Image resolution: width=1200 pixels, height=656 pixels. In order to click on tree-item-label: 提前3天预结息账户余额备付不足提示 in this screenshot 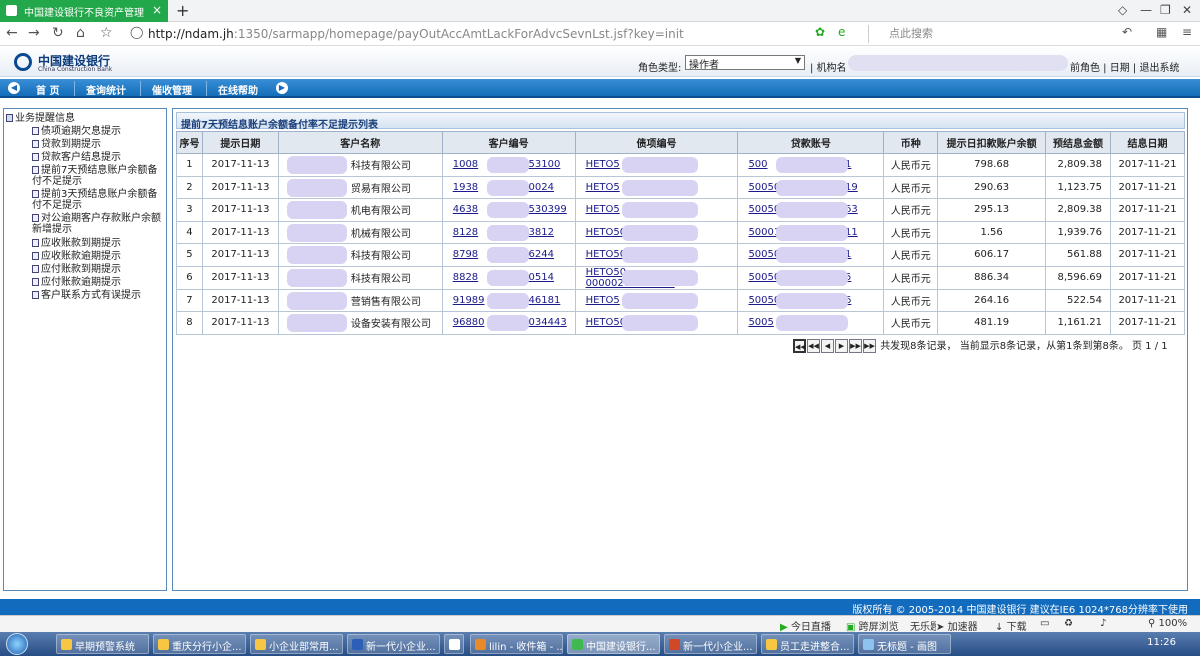, I will do `click(95, 200)`.